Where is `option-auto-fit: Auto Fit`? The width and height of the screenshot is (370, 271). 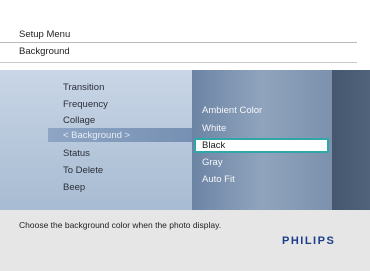 option-auto-fit: Auto Fit is located at coordinates (218, 179).